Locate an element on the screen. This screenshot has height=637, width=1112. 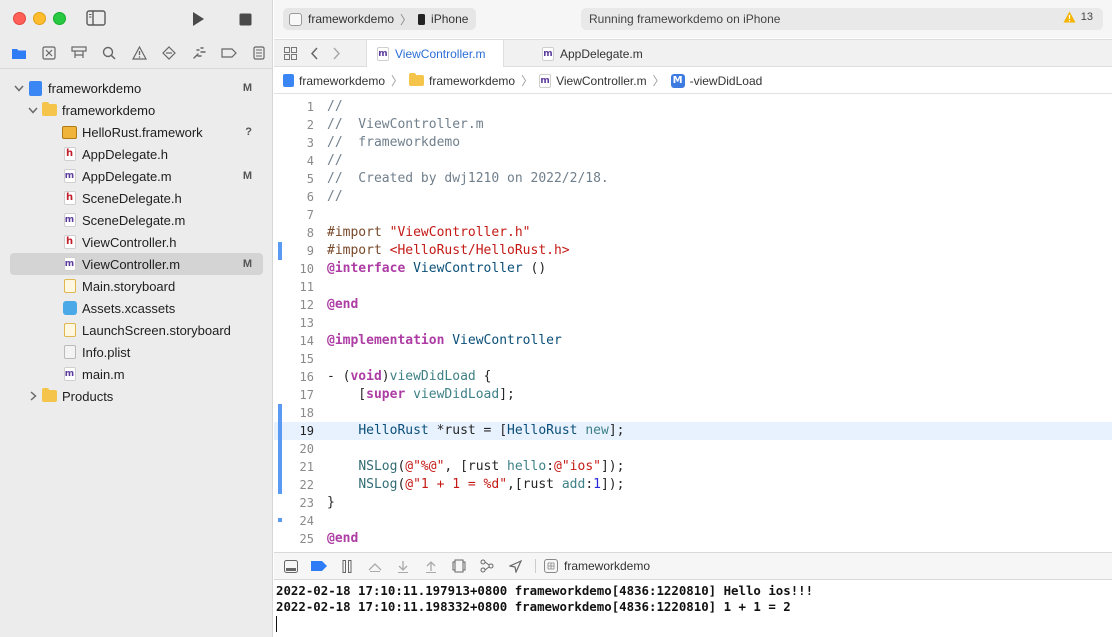
stop-button is located at coordinates (245, 19).